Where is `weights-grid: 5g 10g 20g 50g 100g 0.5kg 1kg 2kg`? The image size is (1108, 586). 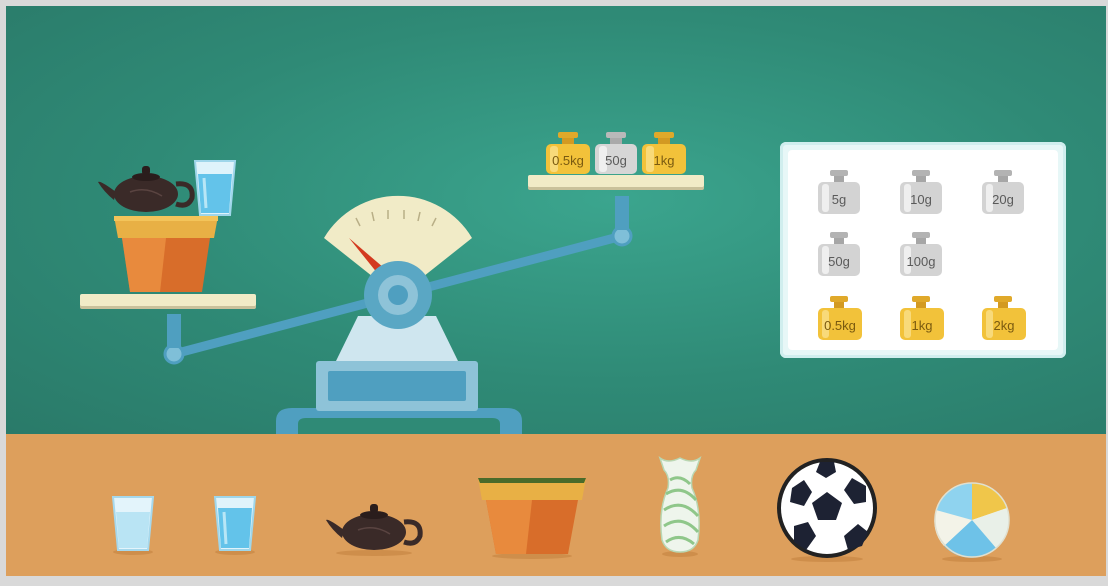 weights-grid: 5g 10g 20g 50g 100g 0.5kg 1kg 2kg is located at coordinates (922, 255).